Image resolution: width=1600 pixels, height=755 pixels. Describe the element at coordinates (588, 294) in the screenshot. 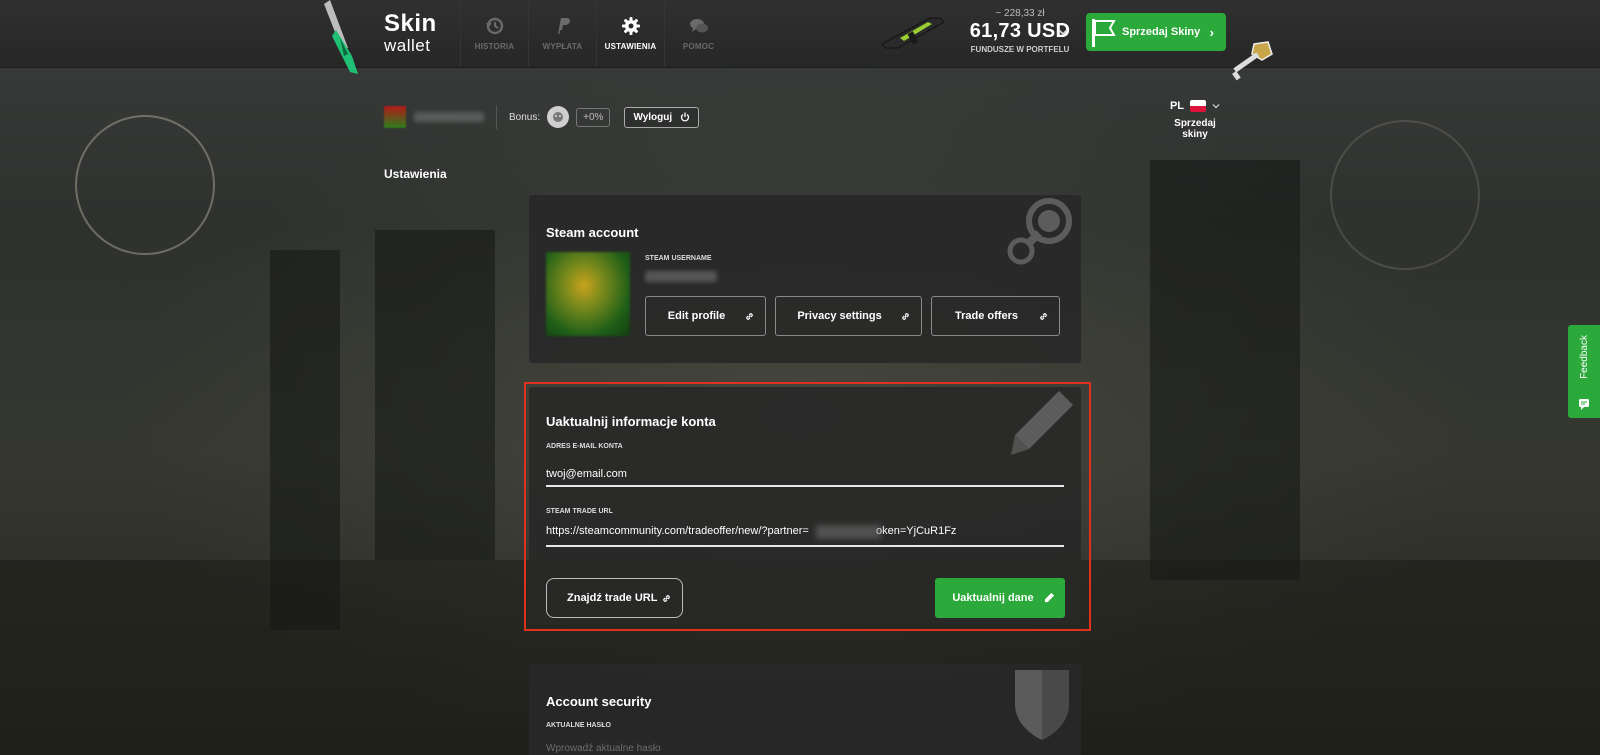

I see `steam-avatar` at that location.